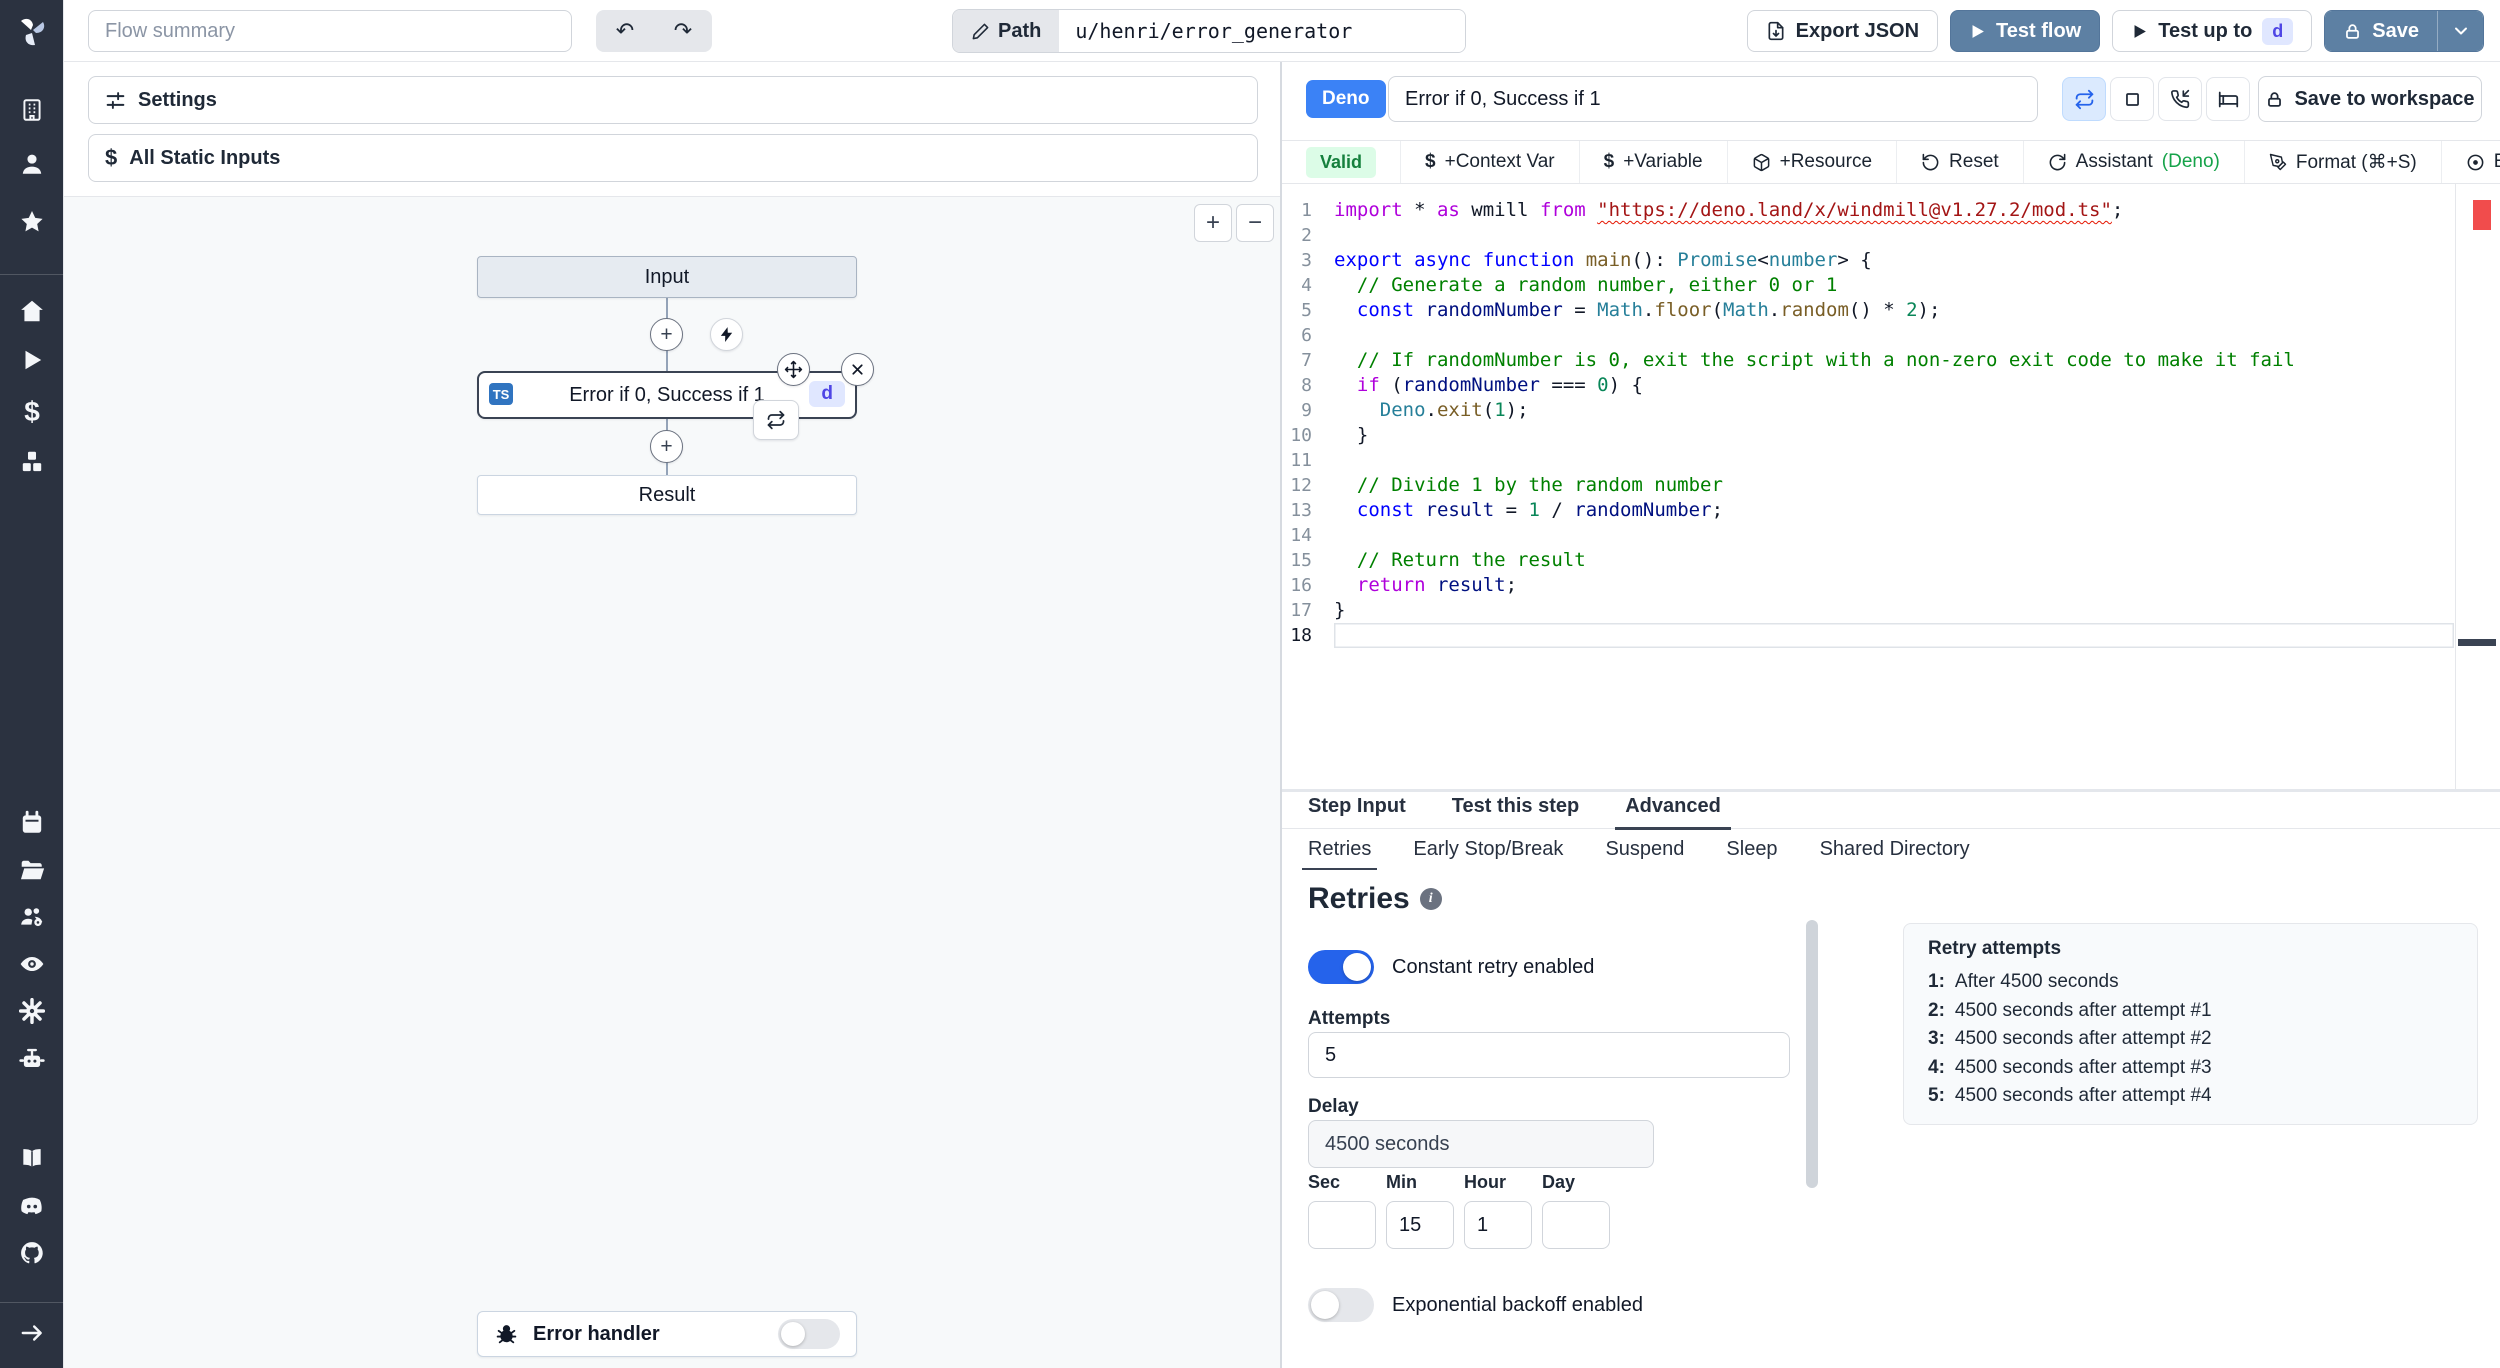 This screenshot has width=2500, height=1368. What do you see at coordinates (1713, 99) in the screenshot?
I see `step-name-input` at bounding box center [1713, 99].